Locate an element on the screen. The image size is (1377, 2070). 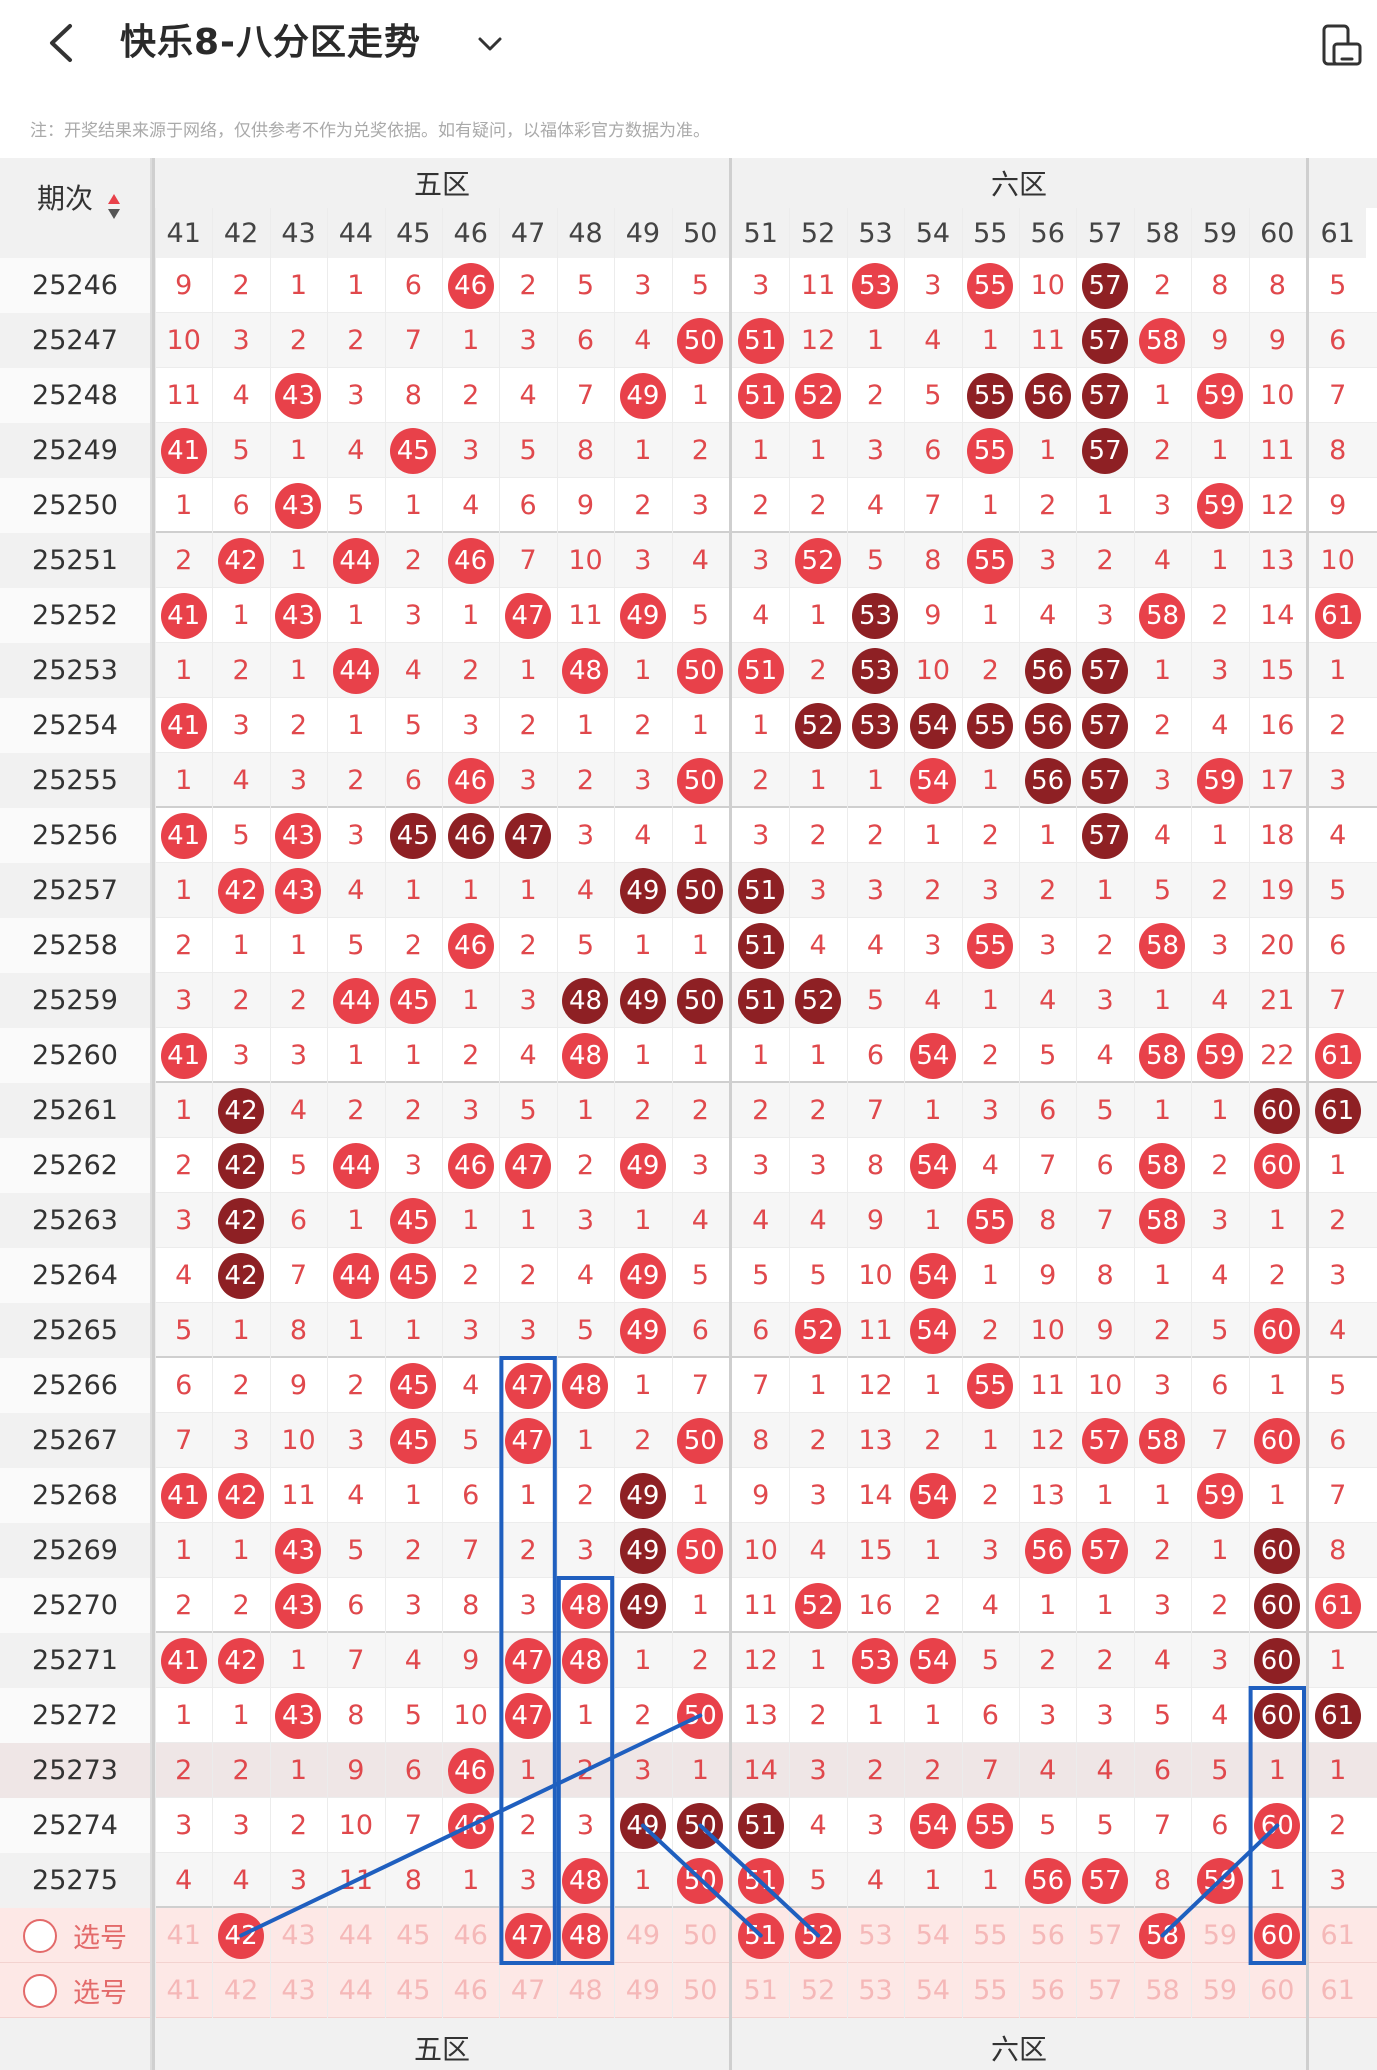
miss-count: 3 is located at coordinates (528, 1605).